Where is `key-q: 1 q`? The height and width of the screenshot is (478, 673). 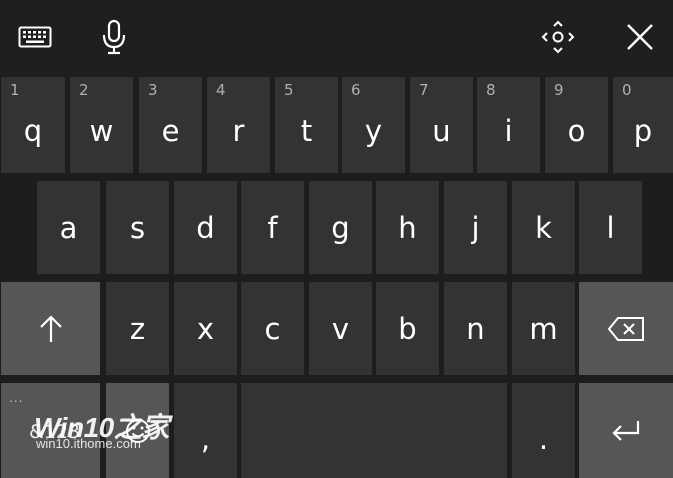 key-q: 1 q is located at coordinates (33, 125).